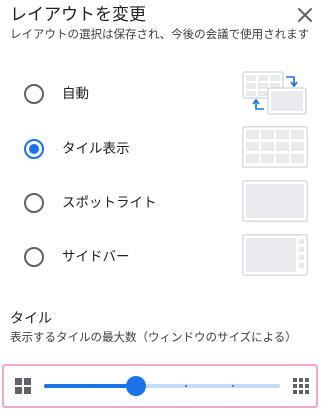 This screenshot has height=416, width=324. What do you see at coordinates (162, 95) in the screenshot?
I see `layout-option-auto: 自動` at bounding box center [162, 95].